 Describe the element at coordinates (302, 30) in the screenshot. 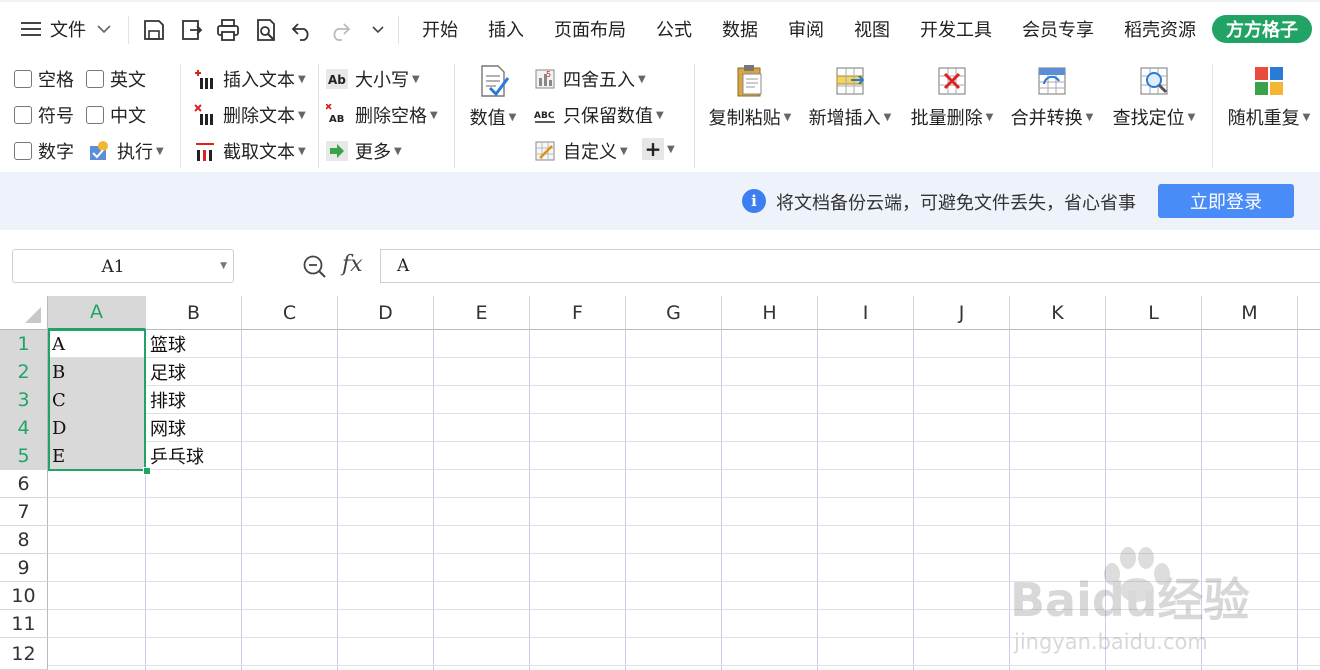

I see `undo-icon` at that location.